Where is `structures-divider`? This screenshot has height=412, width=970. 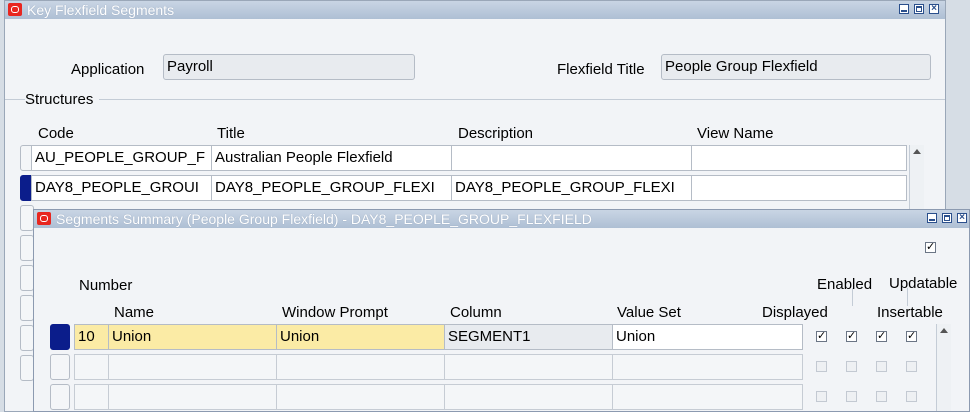 structures-divider is located at coordinates (475, 99).